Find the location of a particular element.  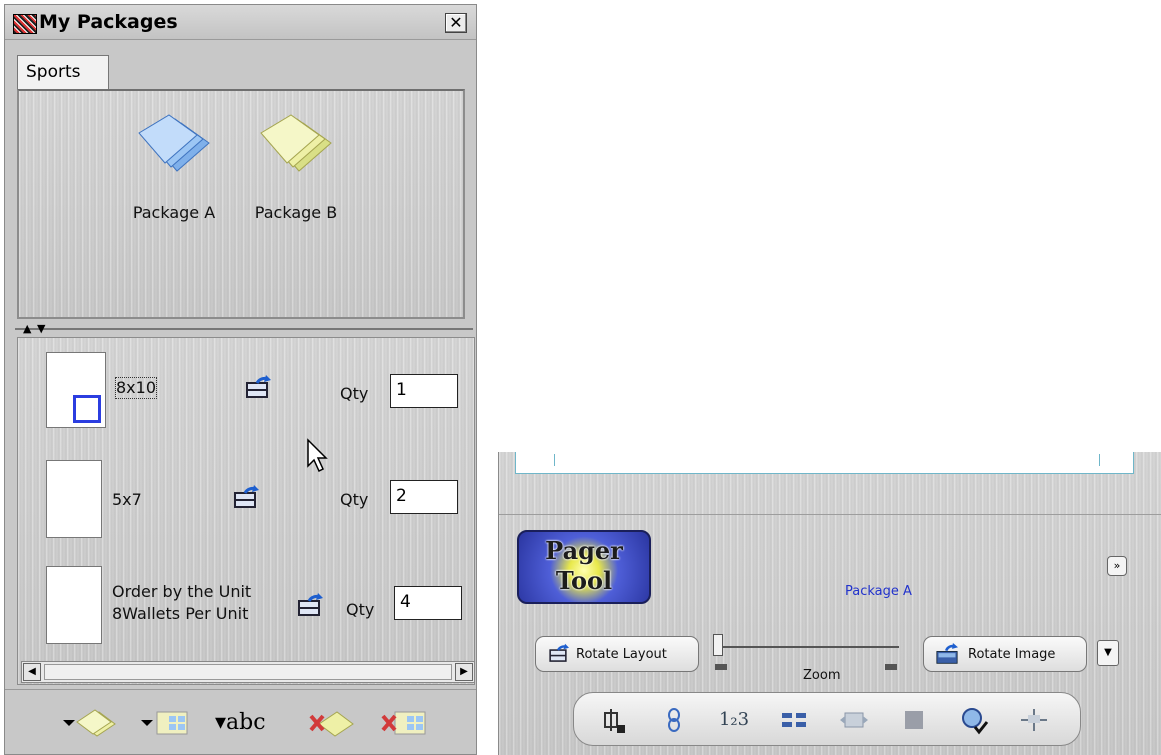

app-icon is located at coordinates (25, 24).